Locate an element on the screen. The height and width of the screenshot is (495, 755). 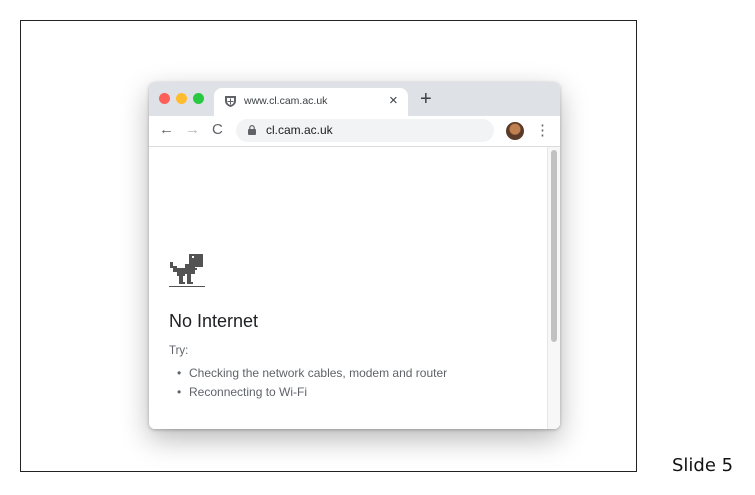
tab-active: www.cl.cam.ac.uk × is located at coordinates (311, 102).